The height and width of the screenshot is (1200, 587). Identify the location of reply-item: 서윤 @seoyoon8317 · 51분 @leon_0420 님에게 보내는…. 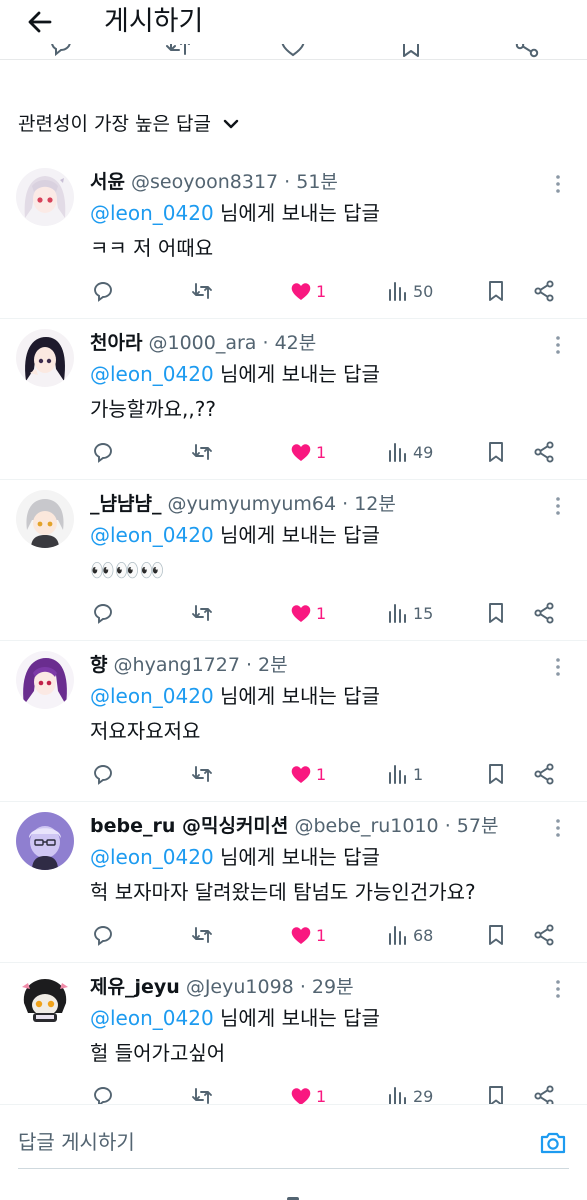
(293, 238).